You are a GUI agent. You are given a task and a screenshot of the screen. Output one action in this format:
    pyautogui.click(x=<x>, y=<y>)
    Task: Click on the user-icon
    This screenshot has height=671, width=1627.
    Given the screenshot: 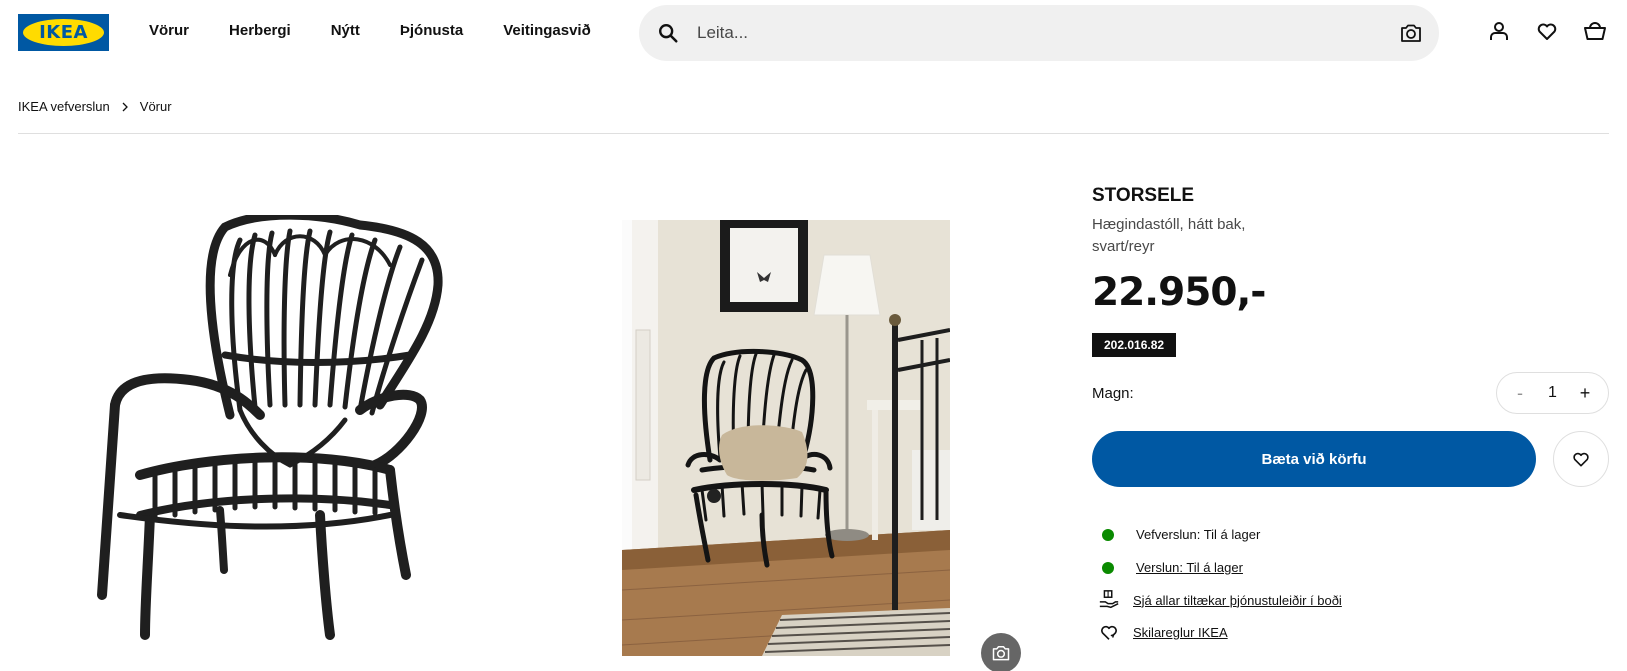 What is the action you would take?
    pyautogui.click(x=1499, y=31)
    